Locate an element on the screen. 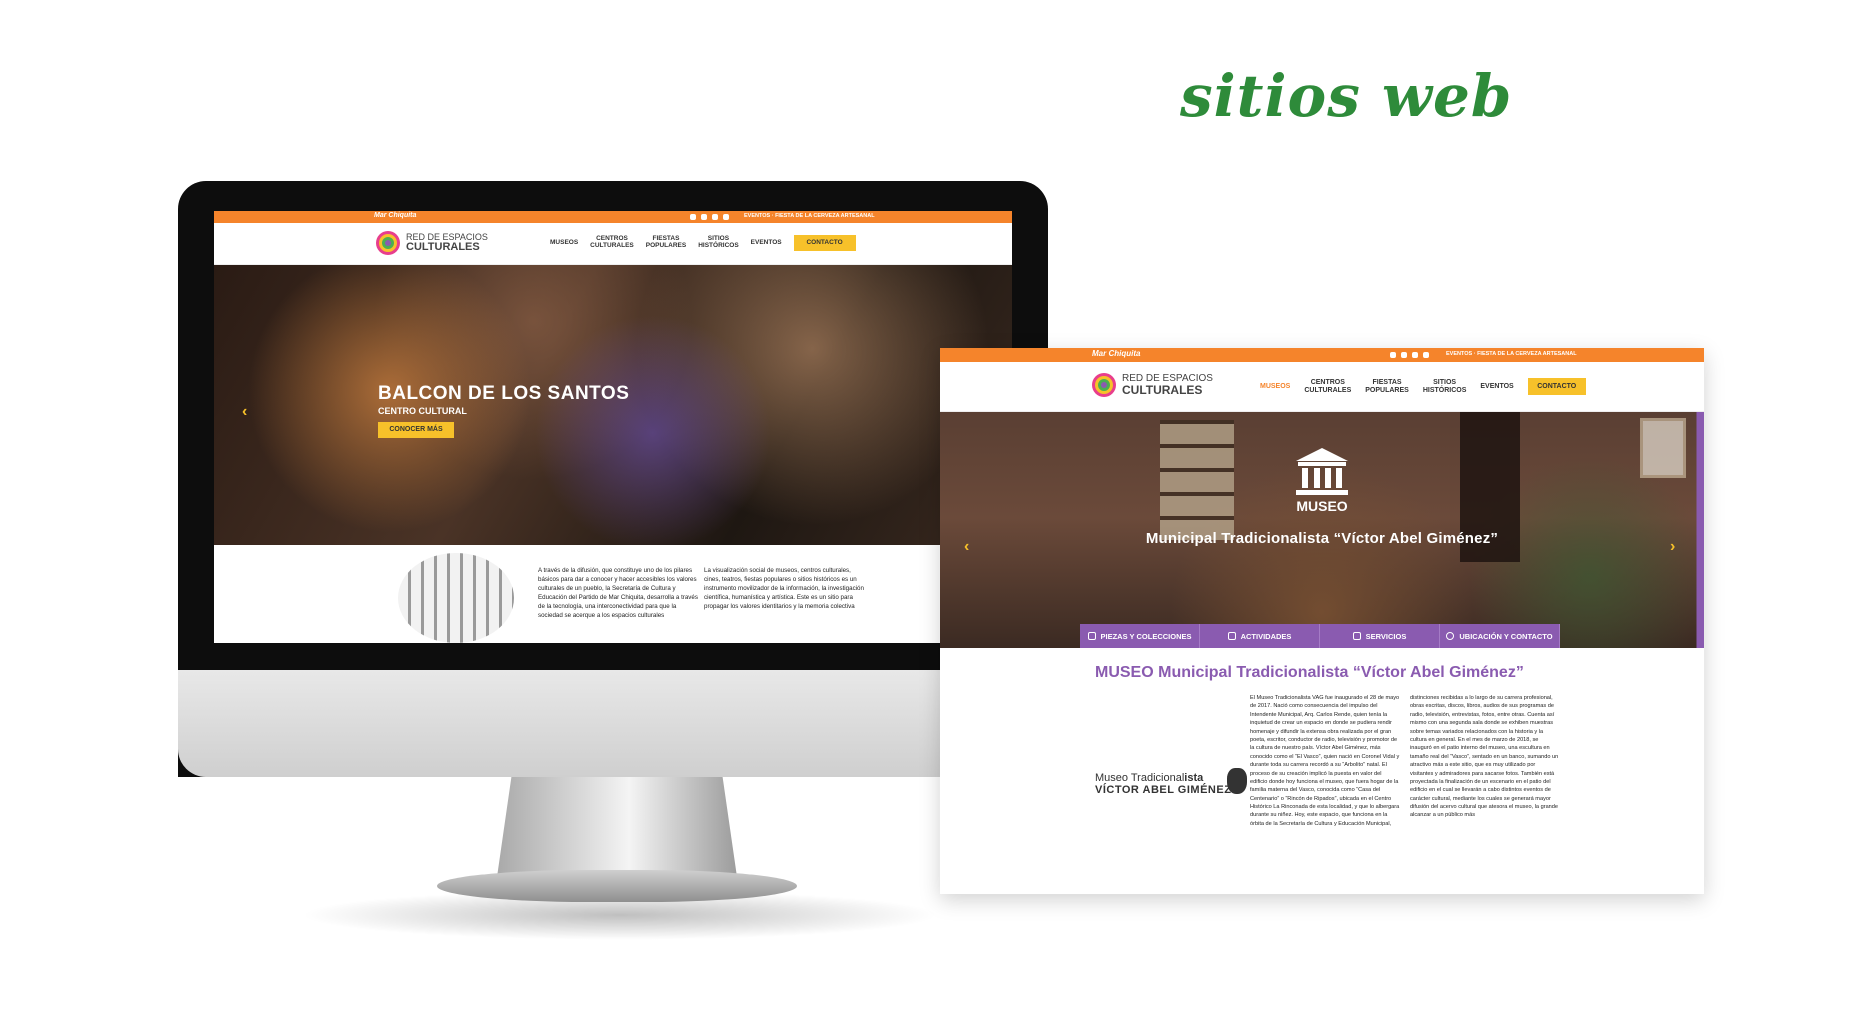  imac-foot is located at coordinates (617, 886).